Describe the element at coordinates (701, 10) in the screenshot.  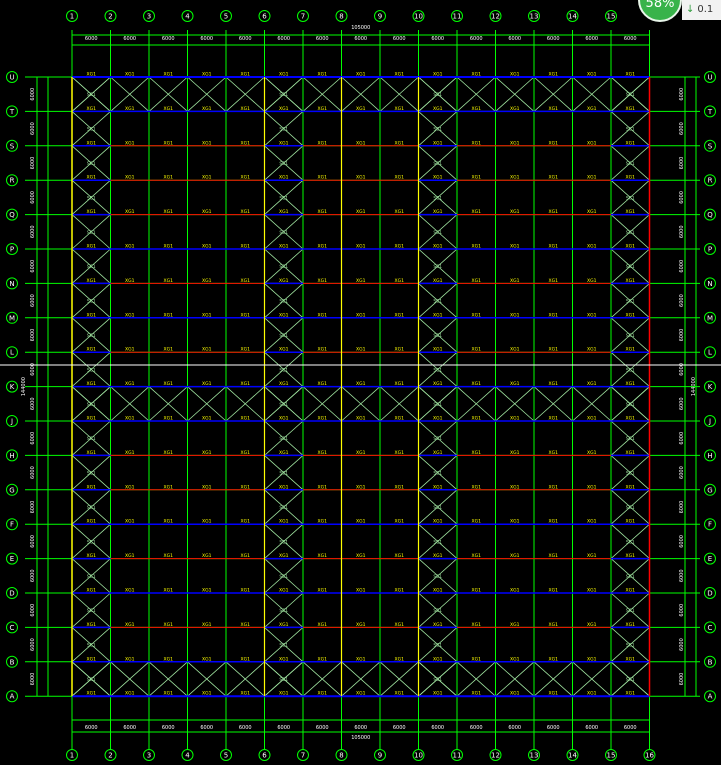
I see `download-speed-widget: ↓ 0.1` at that location.